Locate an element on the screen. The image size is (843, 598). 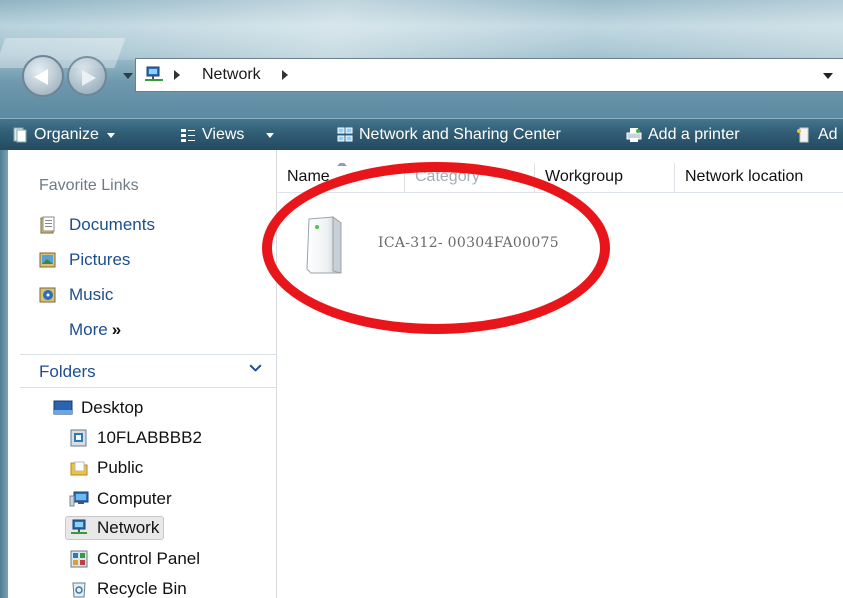
more-label: More is located at coordinates (88, 329).